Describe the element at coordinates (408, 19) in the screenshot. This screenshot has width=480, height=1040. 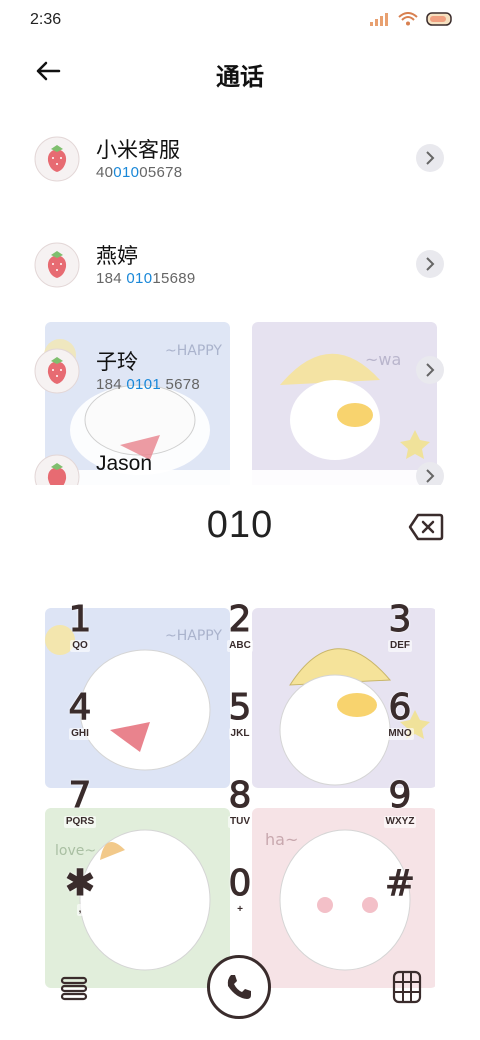
I see `wifi-icon` at that location.